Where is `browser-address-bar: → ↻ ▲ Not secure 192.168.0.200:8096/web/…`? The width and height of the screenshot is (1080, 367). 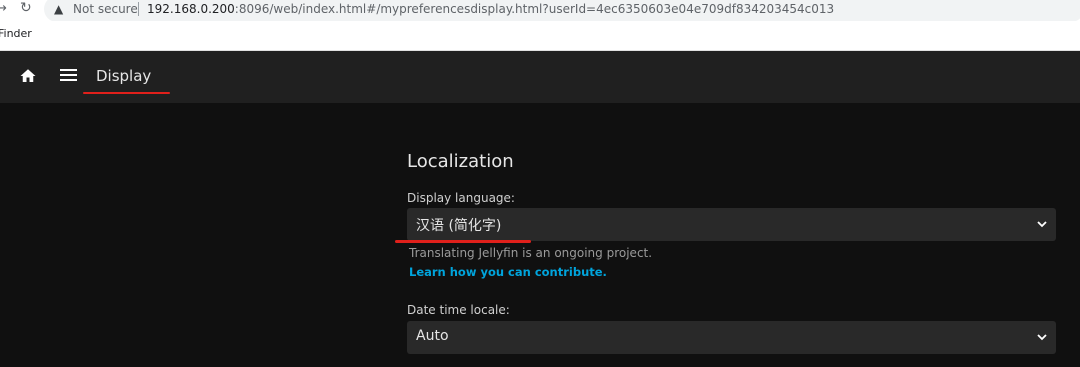 browser-address-bar: → ↻ ▲ Not secure 192.168.0.200:8096/web/… is located at coordinates (540, 11).